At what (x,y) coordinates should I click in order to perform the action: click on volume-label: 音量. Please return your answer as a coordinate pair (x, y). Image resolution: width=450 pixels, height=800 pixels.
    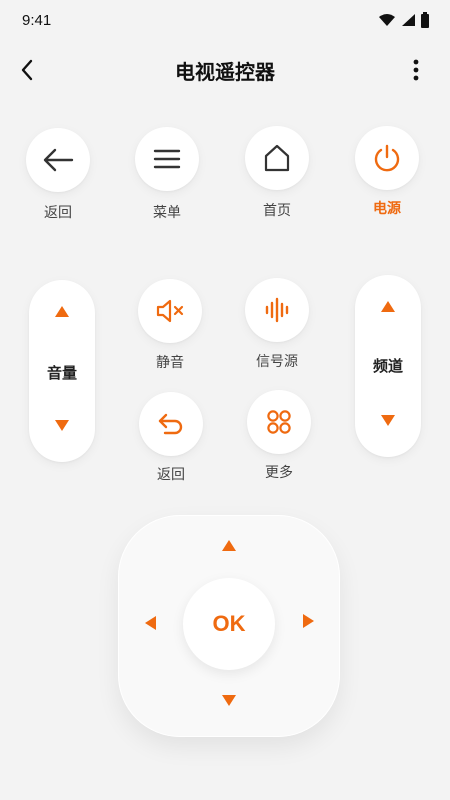
    Looking at the image, I should click on (61, 373).